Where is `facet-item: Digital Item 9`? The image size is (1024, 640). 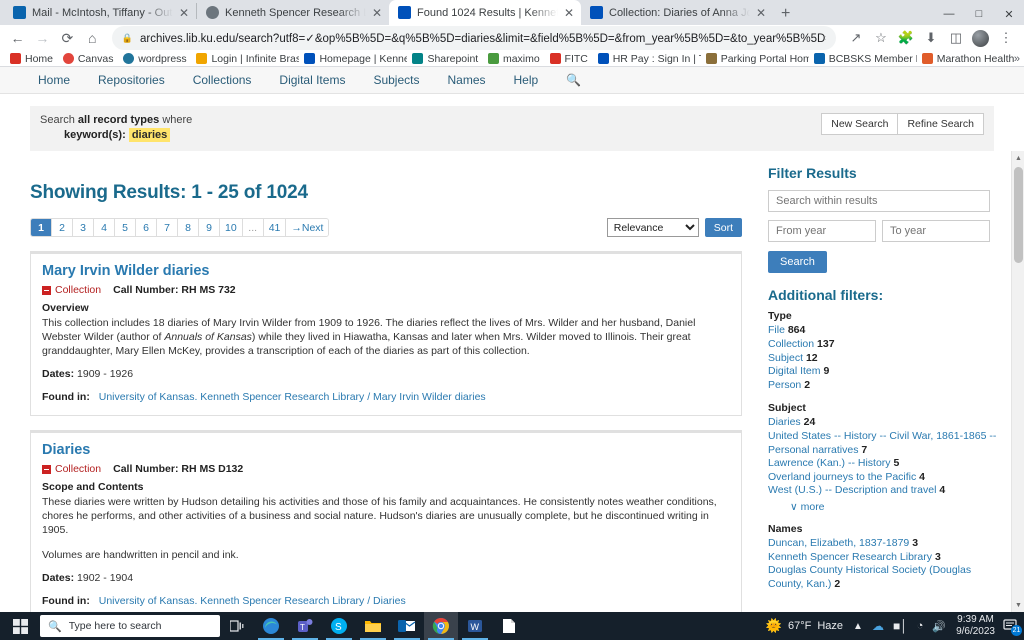 facet-item: Digital Item 9 is located at coordinates (885, 372).